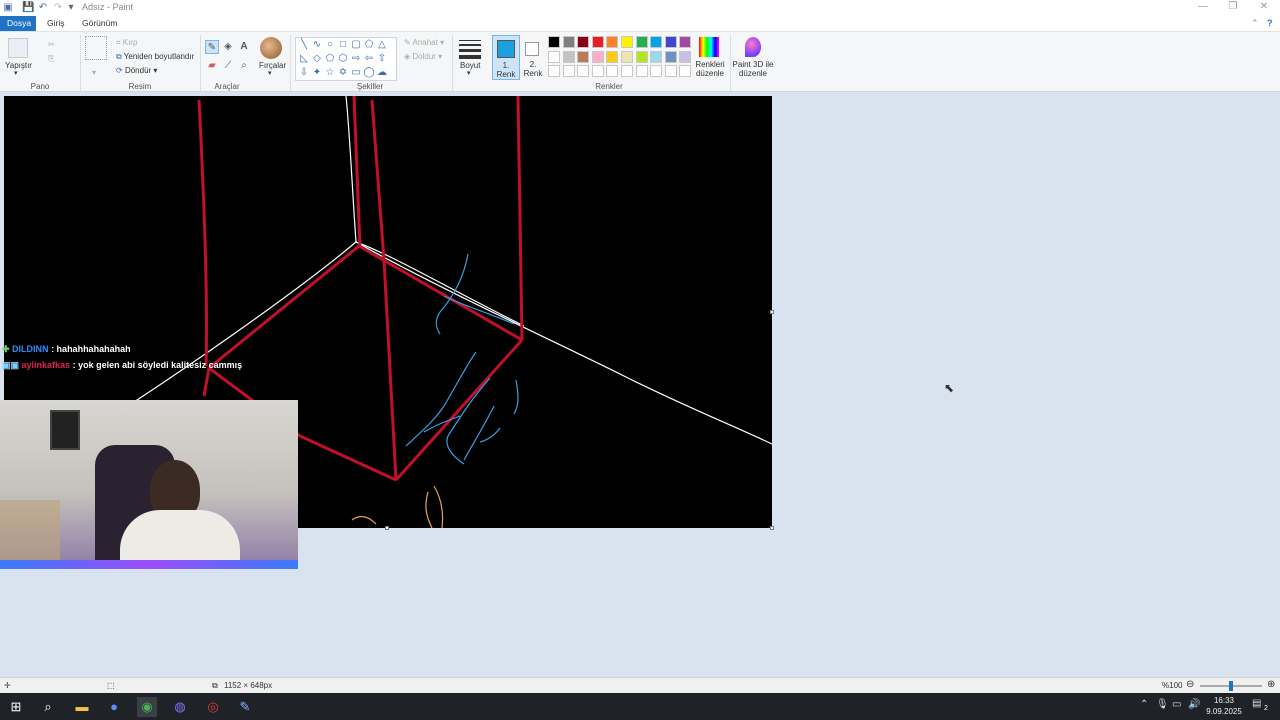  Describe the element at coordinates (424, 42) in the screenshot. I see `outline-button: ✎ Anahat ▾` at that location.